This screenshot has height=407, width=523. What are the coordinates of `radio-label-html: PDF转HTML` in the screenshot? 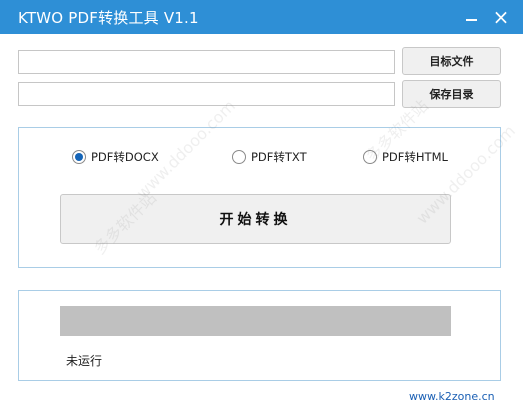 It's located at (415, 157).